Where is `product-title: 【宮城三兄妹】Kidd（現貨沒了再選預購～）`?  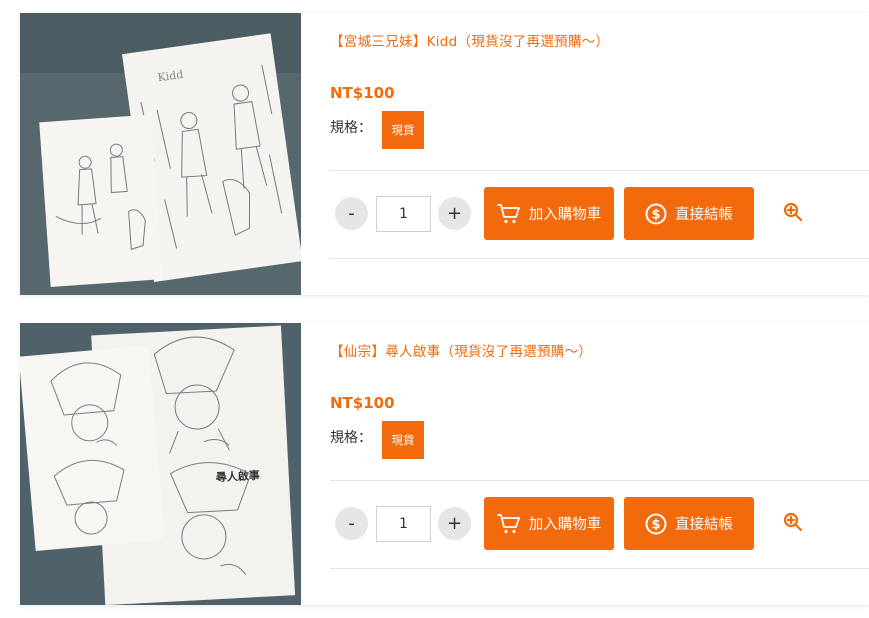 product-title: 【宮城三兄妹】Kidd（現貨沒了再選預購～） is located at coordinates (469, 40).